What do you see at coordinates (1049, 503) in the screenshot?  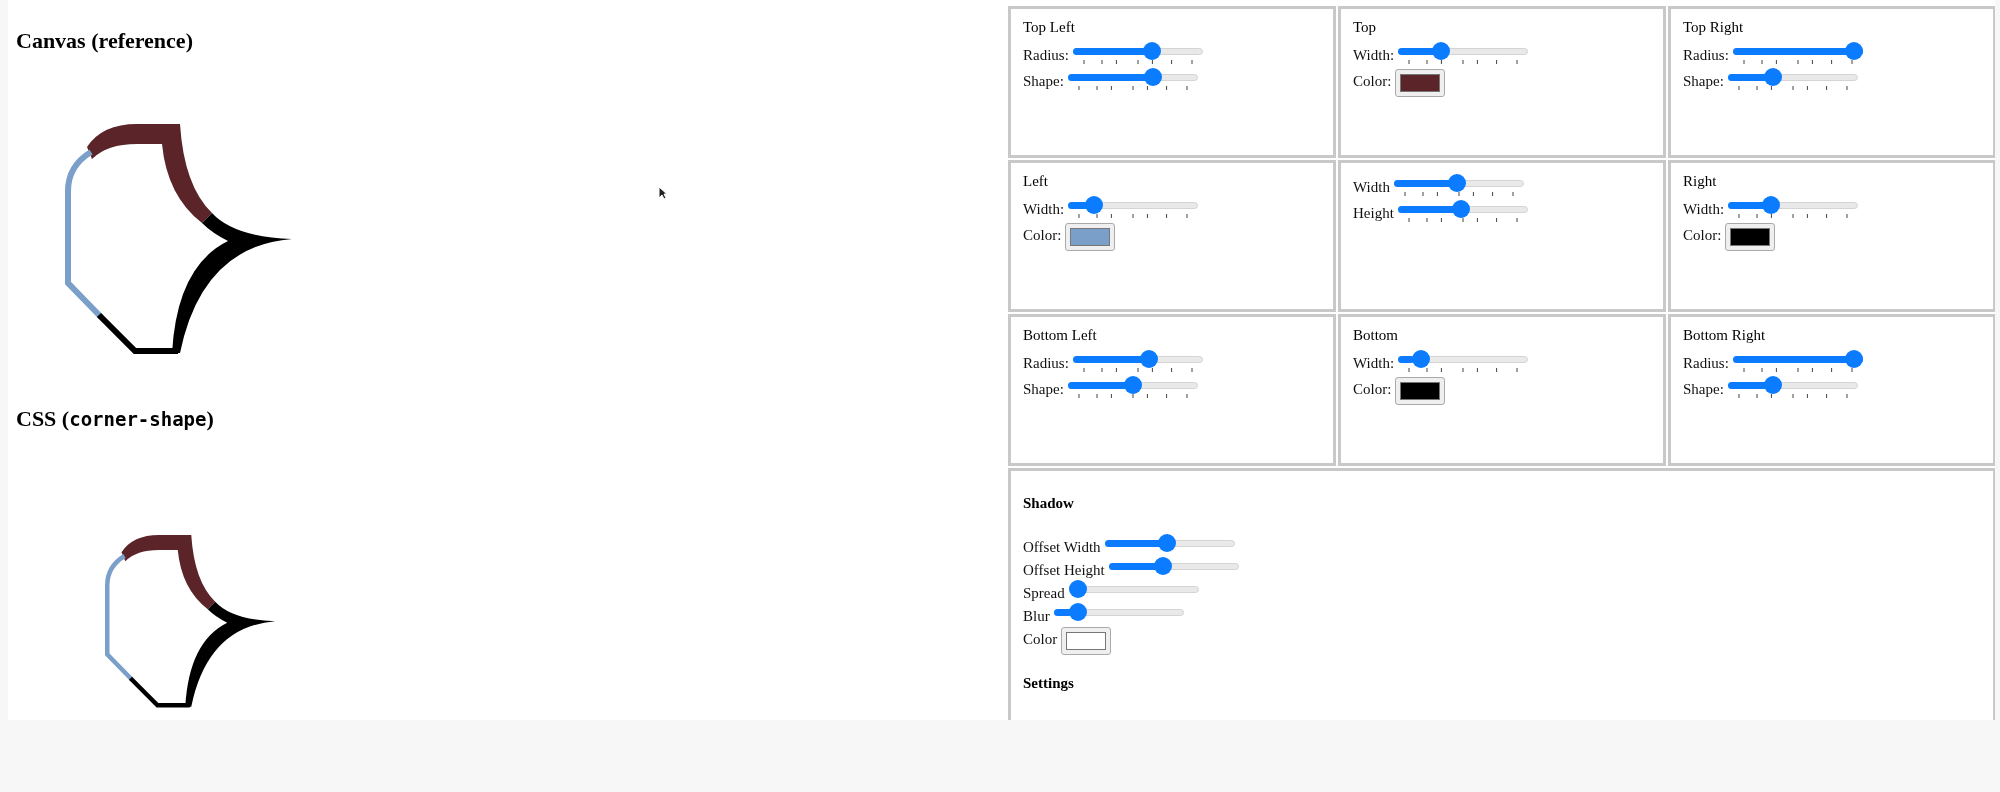 I see `section-heading: Shadow` at bounding box center [1049, 503].